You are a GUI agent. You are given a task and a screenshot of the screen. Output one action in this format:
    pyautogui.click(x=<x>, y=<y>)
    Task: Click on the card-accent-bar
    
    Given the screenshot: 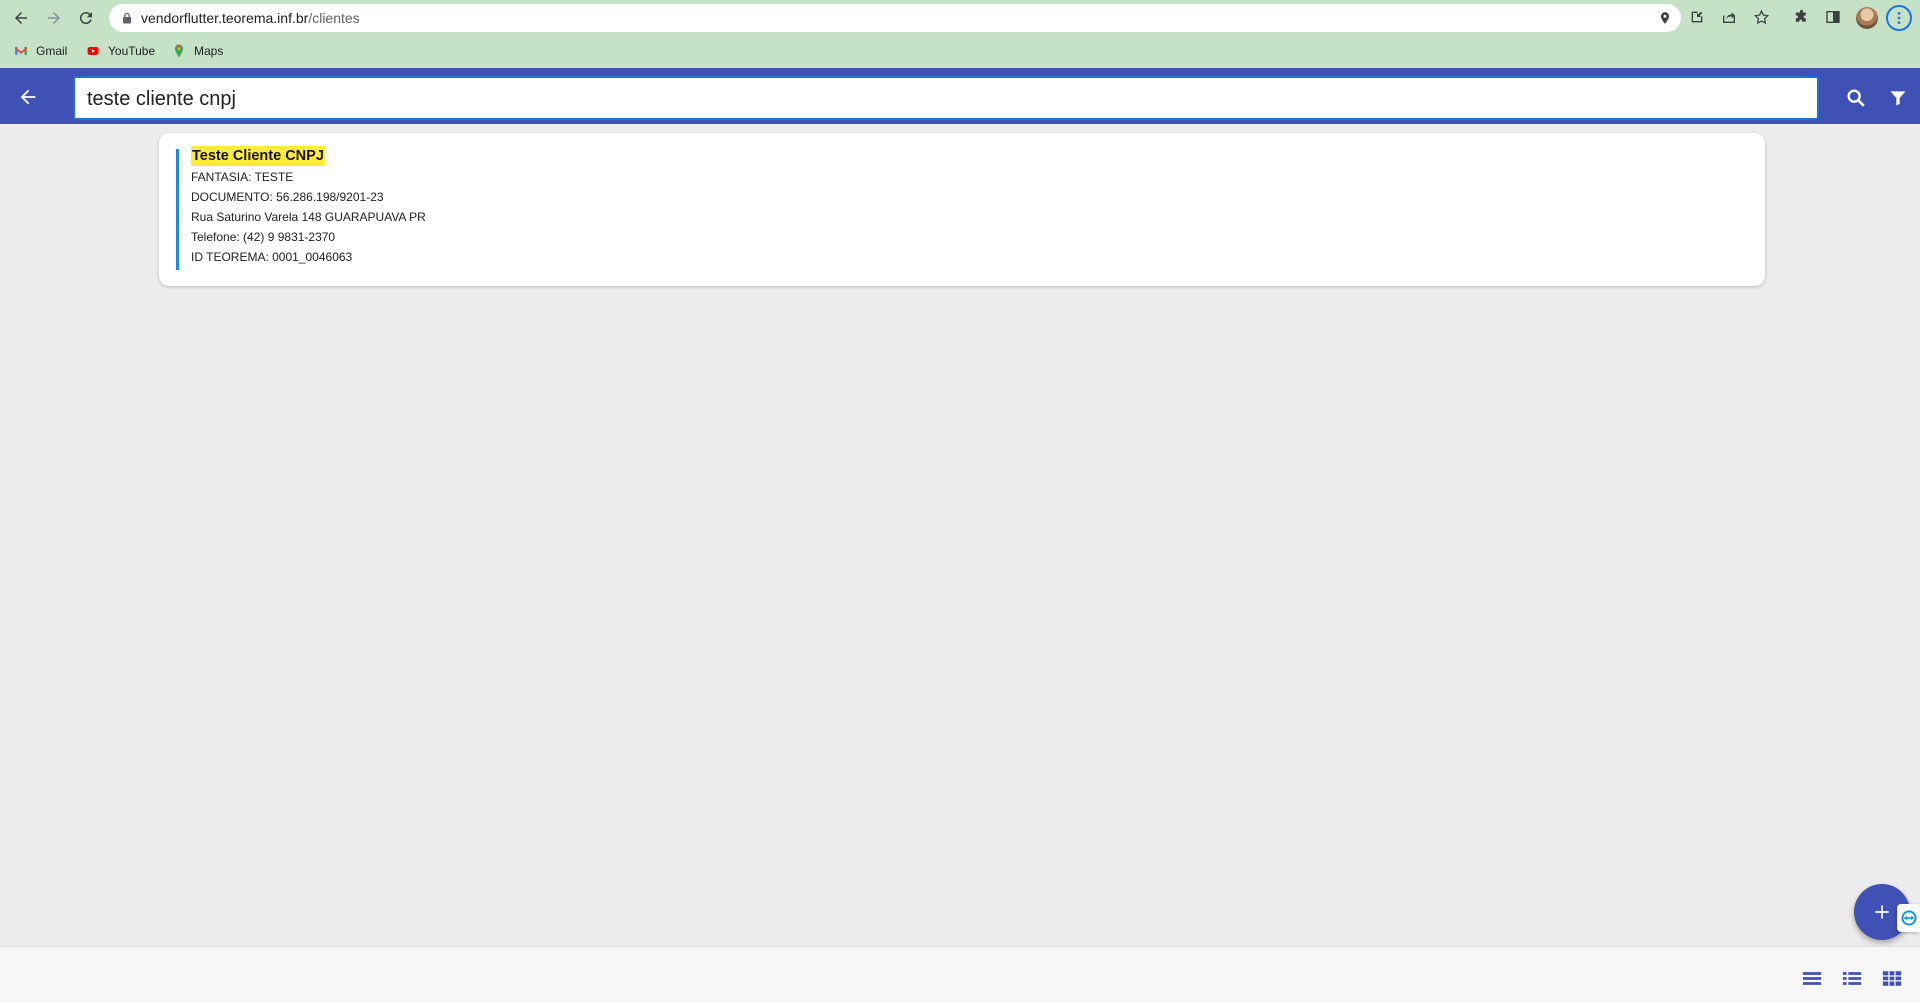 What is the action you would take?
    pyautogui.click(x=177, y=209)
    